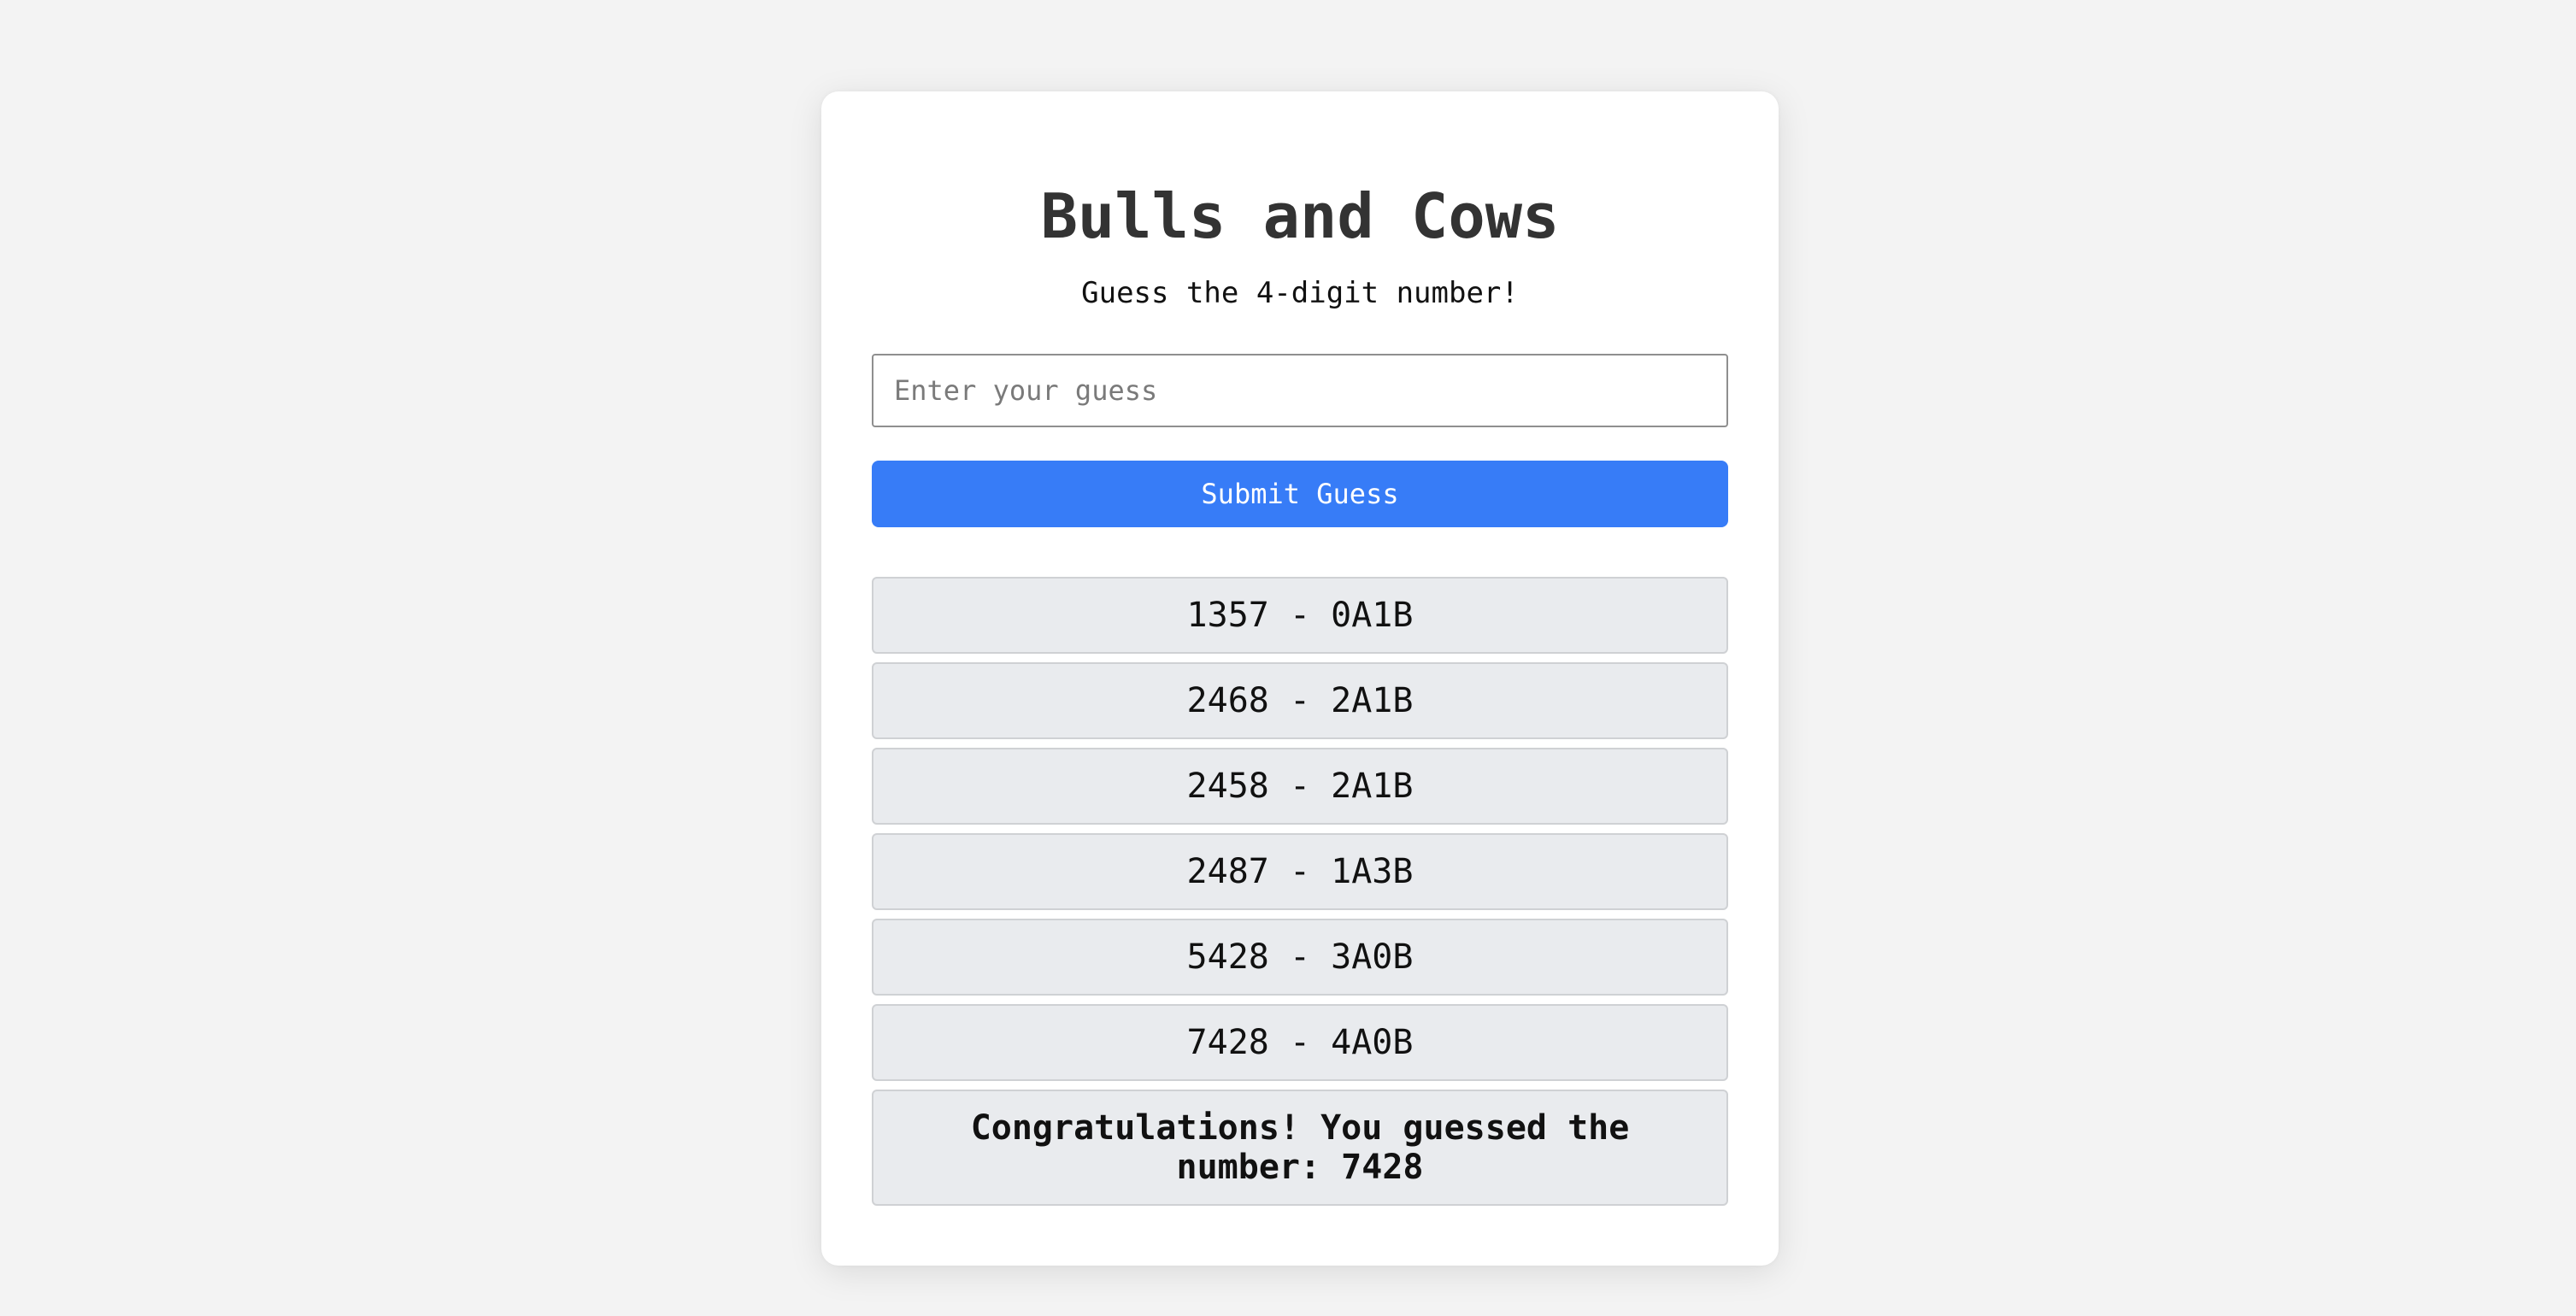 The width and height of the screenshot is (2576, 1316). What do you see at coordinates (1300, 1042) in the screenshot?
I see `guess-result-row: 7428 - 4A0B` at bounding box center [1300, 1042].